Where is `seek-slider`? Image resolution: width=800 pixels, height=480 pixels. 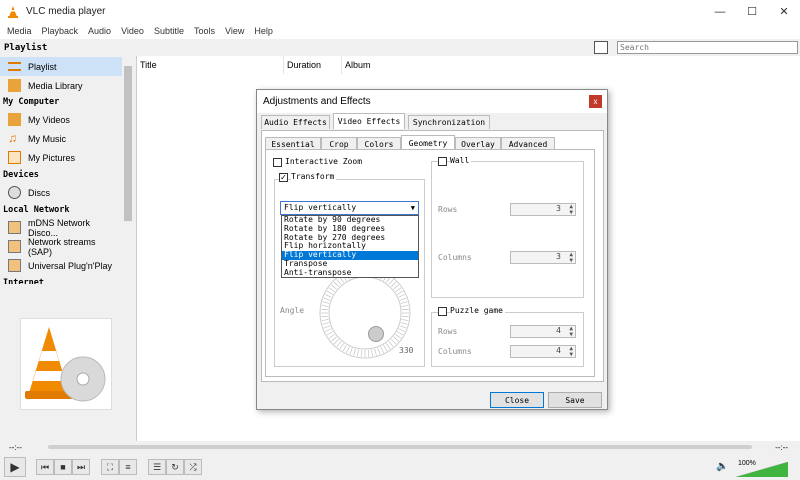
seek-slider is located at coordinates (400, 447).